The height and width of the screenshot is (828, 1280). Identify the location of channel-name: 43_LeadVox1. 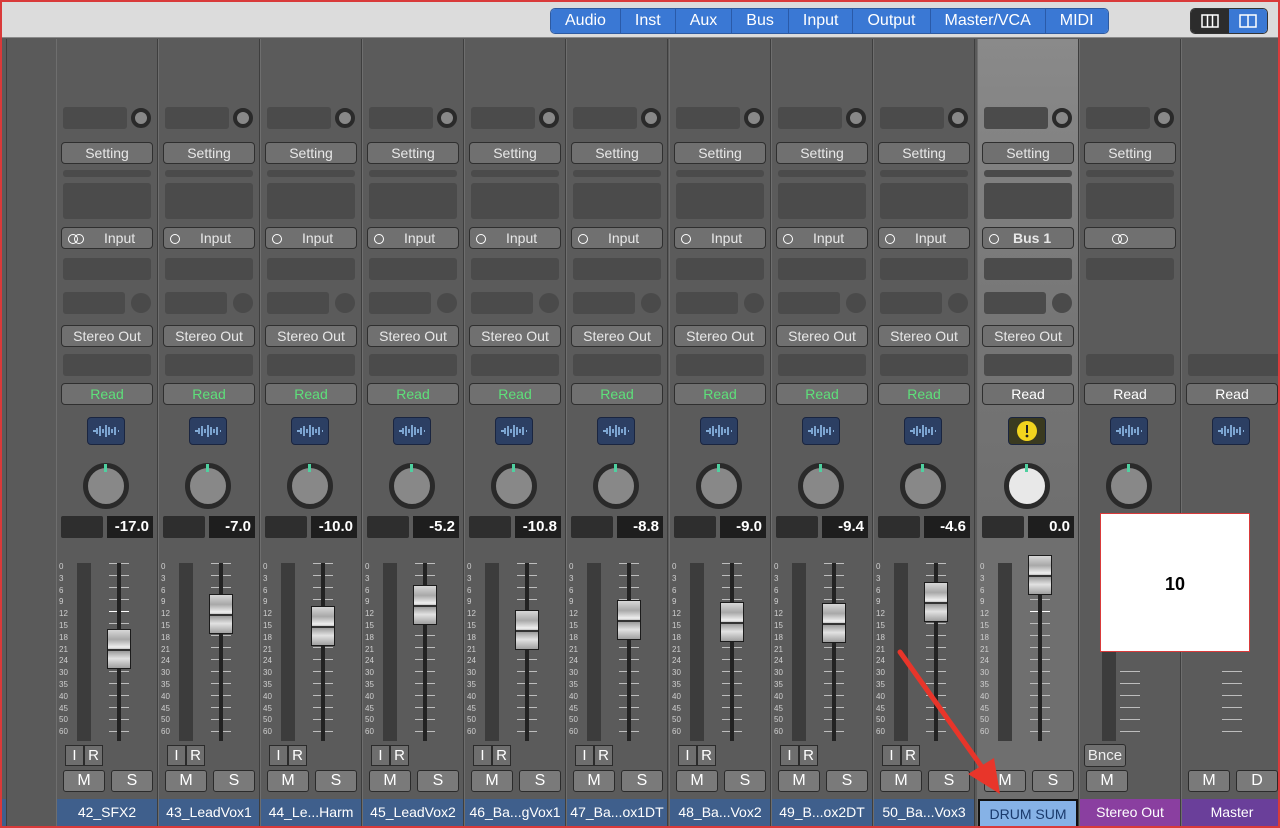
(209, 812).